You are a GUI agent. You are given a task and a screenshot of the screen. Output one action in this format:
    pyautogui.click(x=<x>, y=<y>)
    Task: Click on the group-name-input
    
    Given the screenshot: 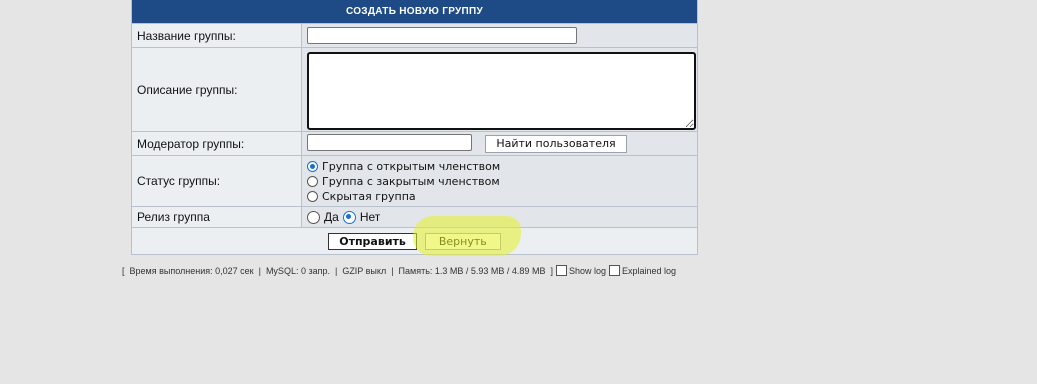 What is the action you would take?
    pyautogui.click(x=442, y=35)
    